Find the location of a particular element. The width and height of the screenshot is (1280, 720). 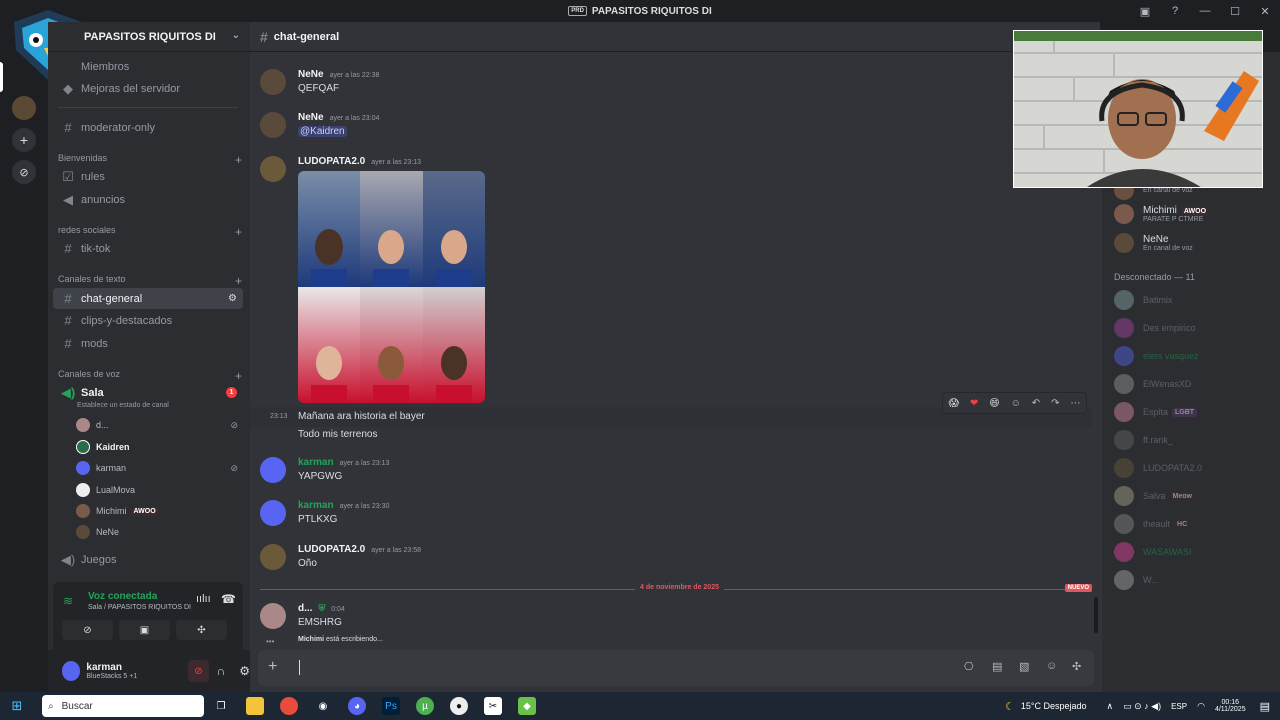

voice-user: LualMova is located at coordinates (160, 490).